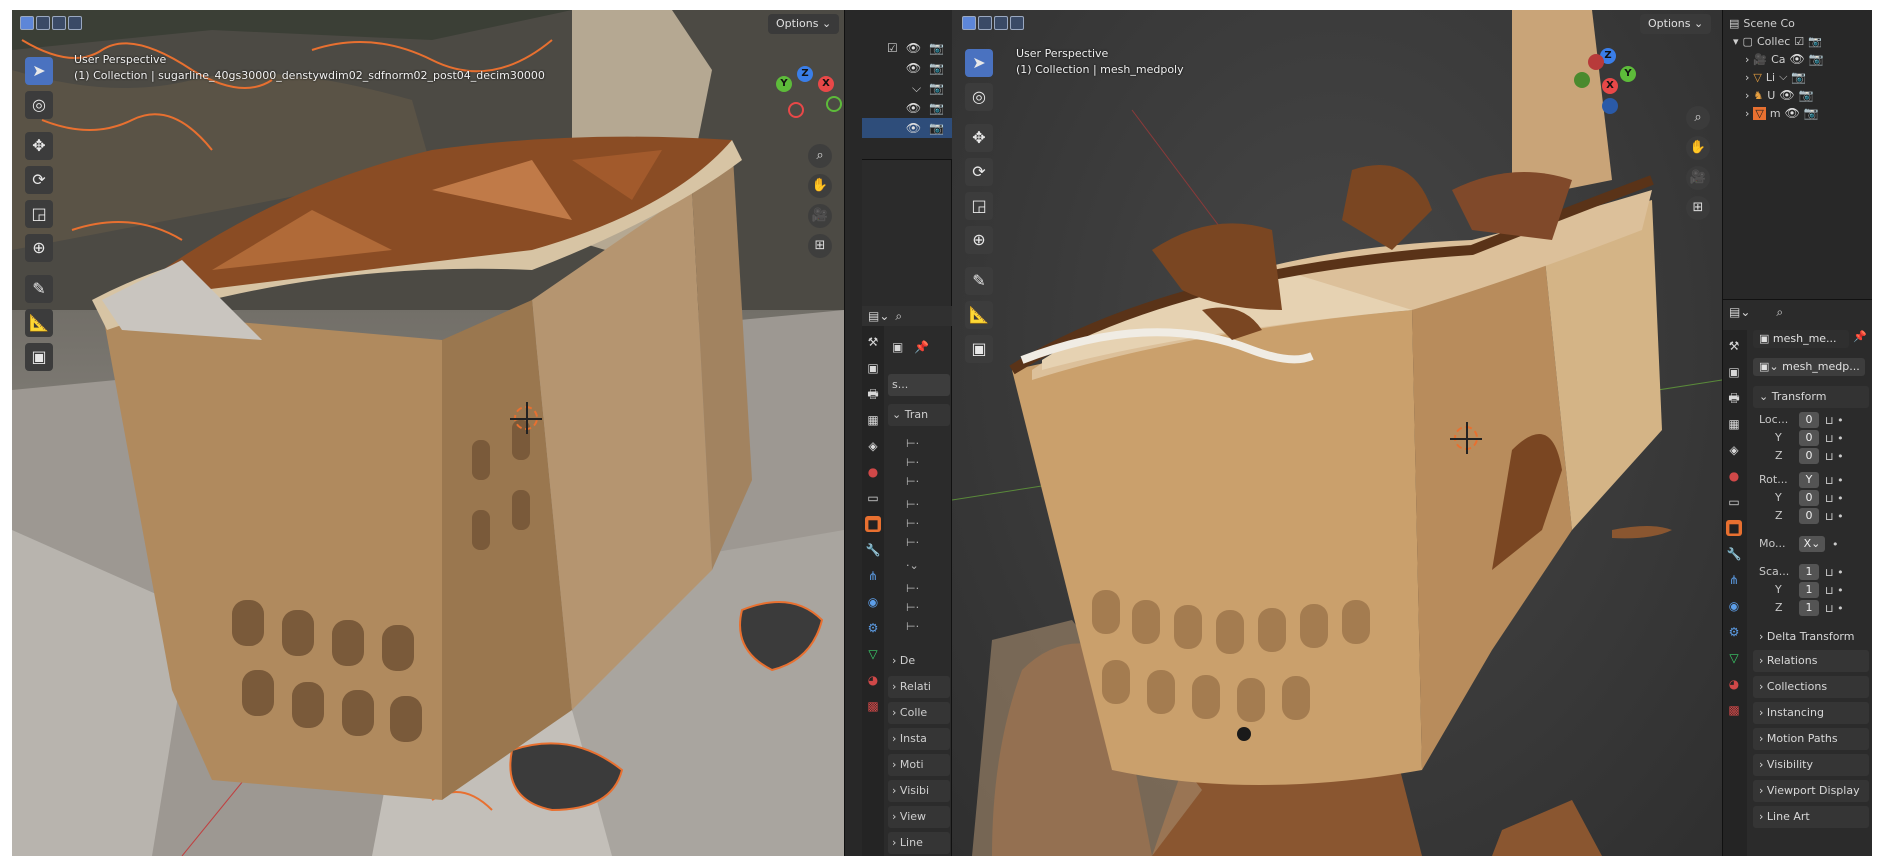  I want to click on view-layer-tab-icon: ▦, so click(1734, 424).